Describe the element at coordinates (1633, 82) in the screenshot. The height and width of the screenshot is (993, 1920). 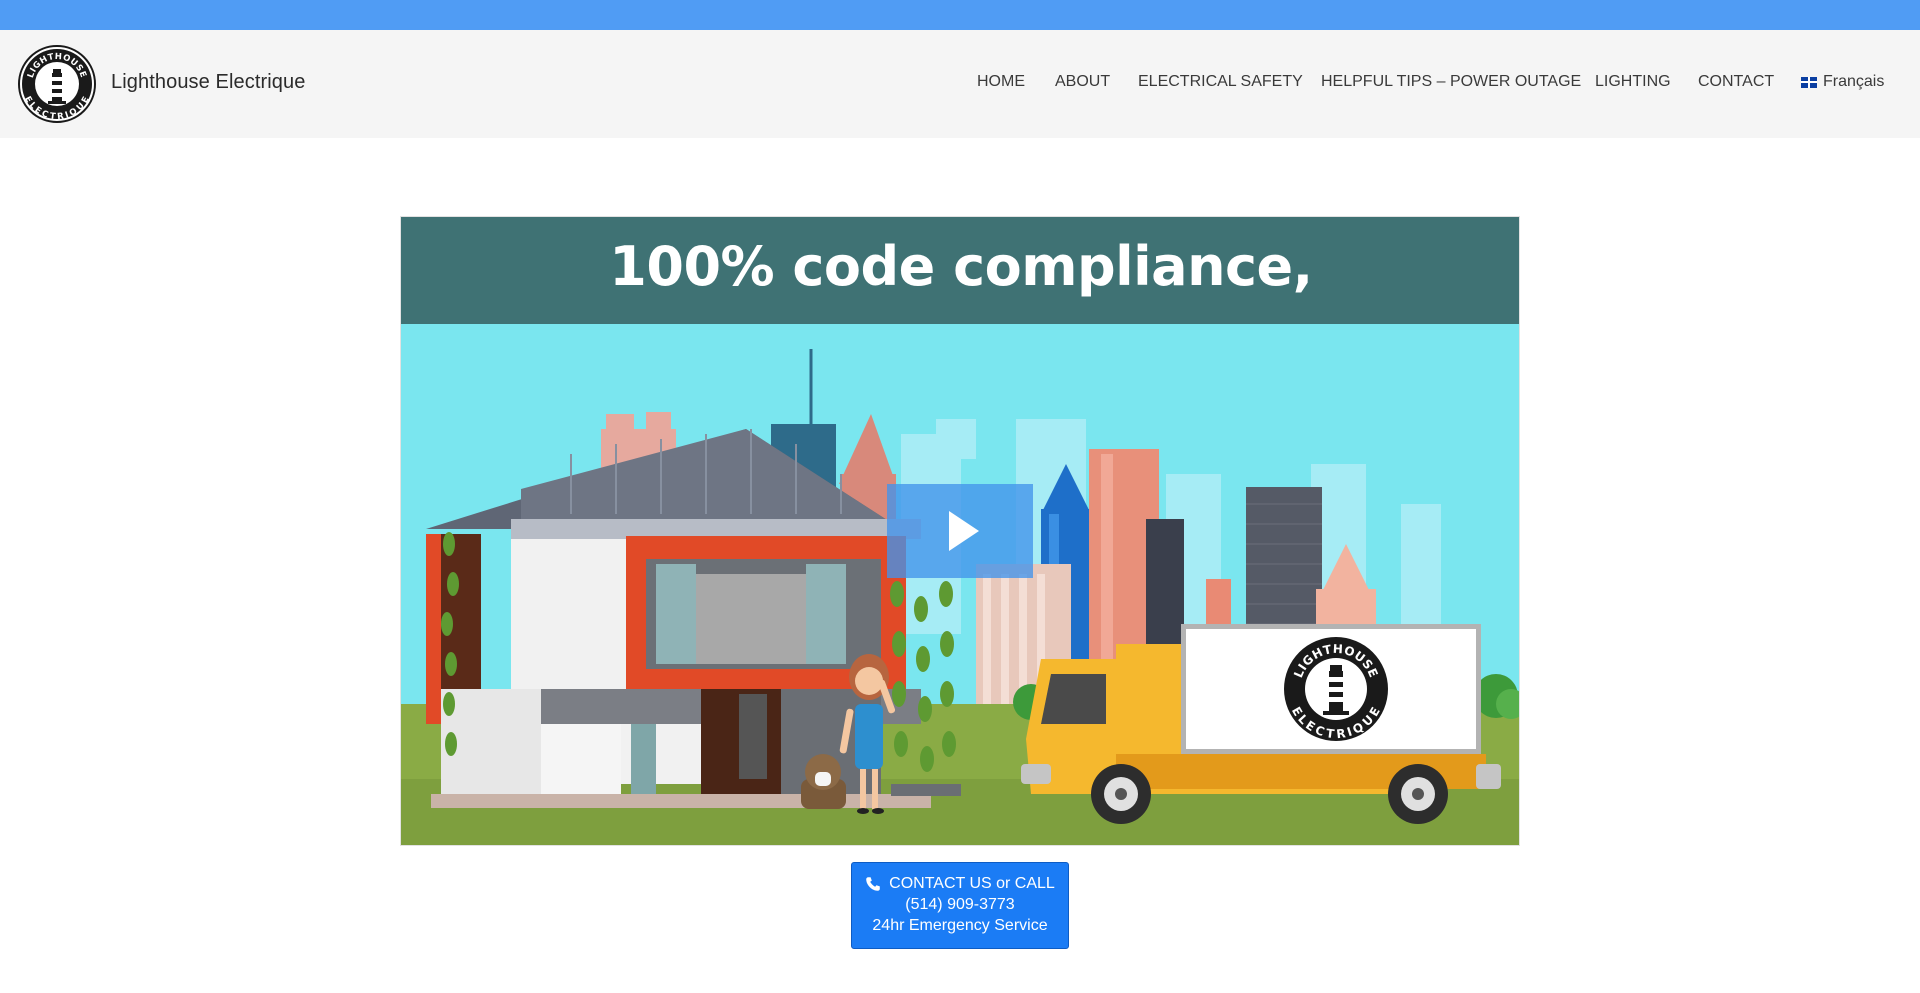
I see `nav-lighting: LIGHTING` at that location.